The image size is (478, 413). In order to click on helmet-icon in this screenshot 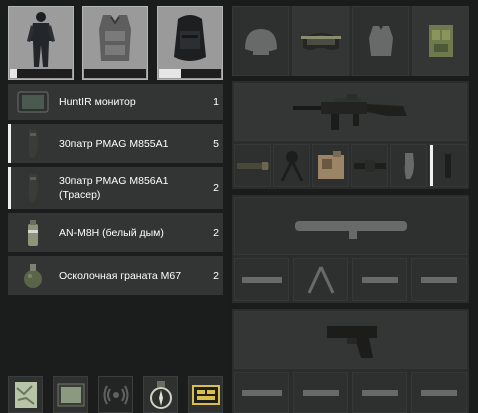, I will do `click(260, 42)`.